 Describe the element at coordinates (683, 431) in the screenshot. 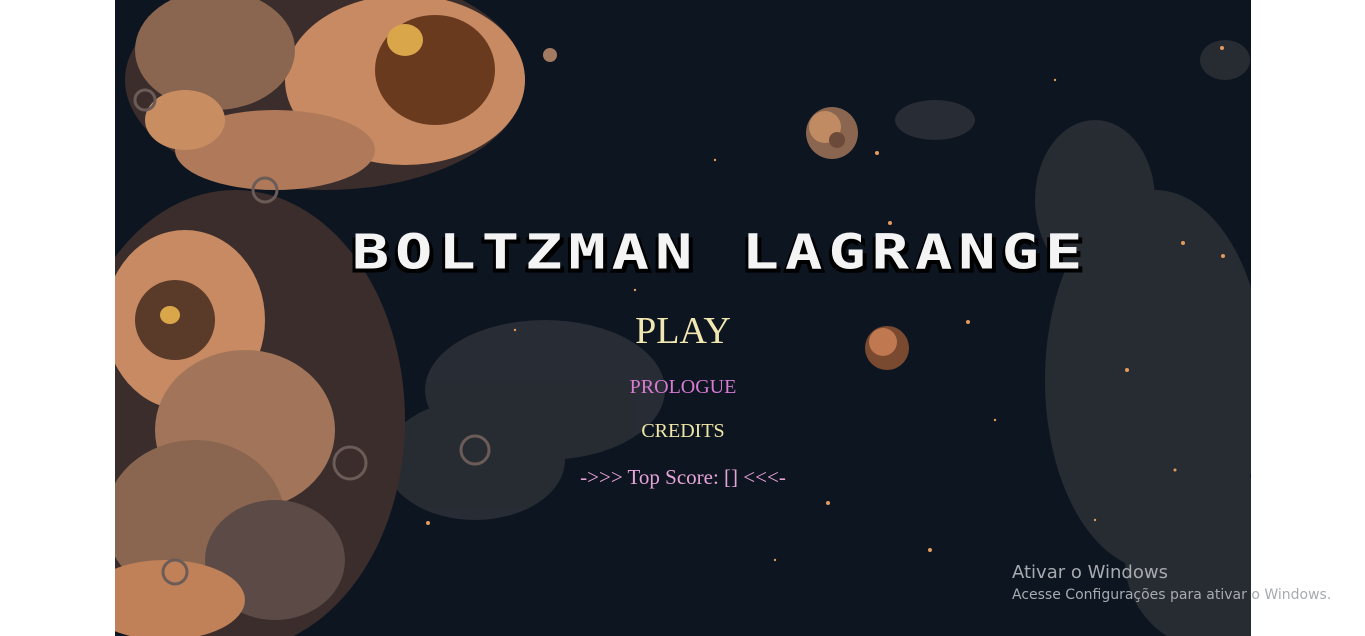

I see `credits-button: CREDITS` at that location.